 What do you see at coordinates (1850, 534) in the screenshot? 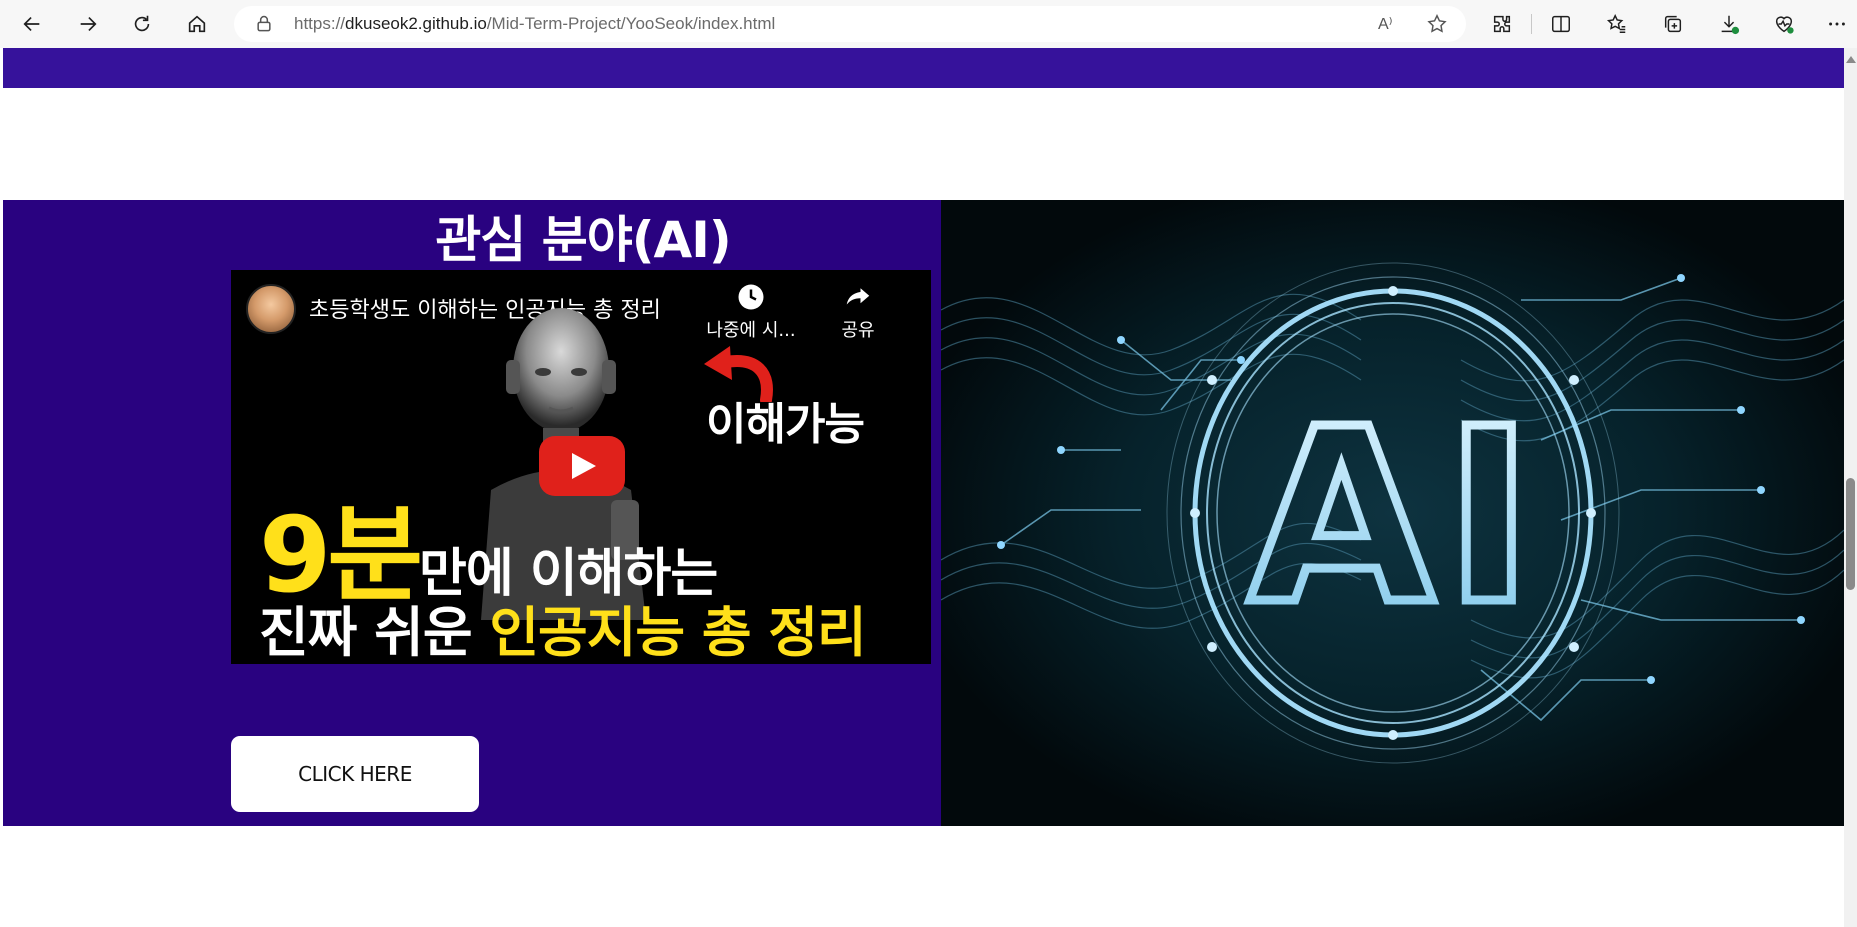
I see `scrollbar-thumb` at bounding box center [1850, 534].